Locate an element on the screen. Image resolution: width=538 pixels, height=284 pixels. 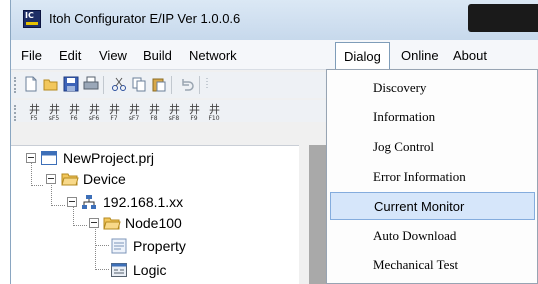
property-icon is located at coordinates (119, 246).